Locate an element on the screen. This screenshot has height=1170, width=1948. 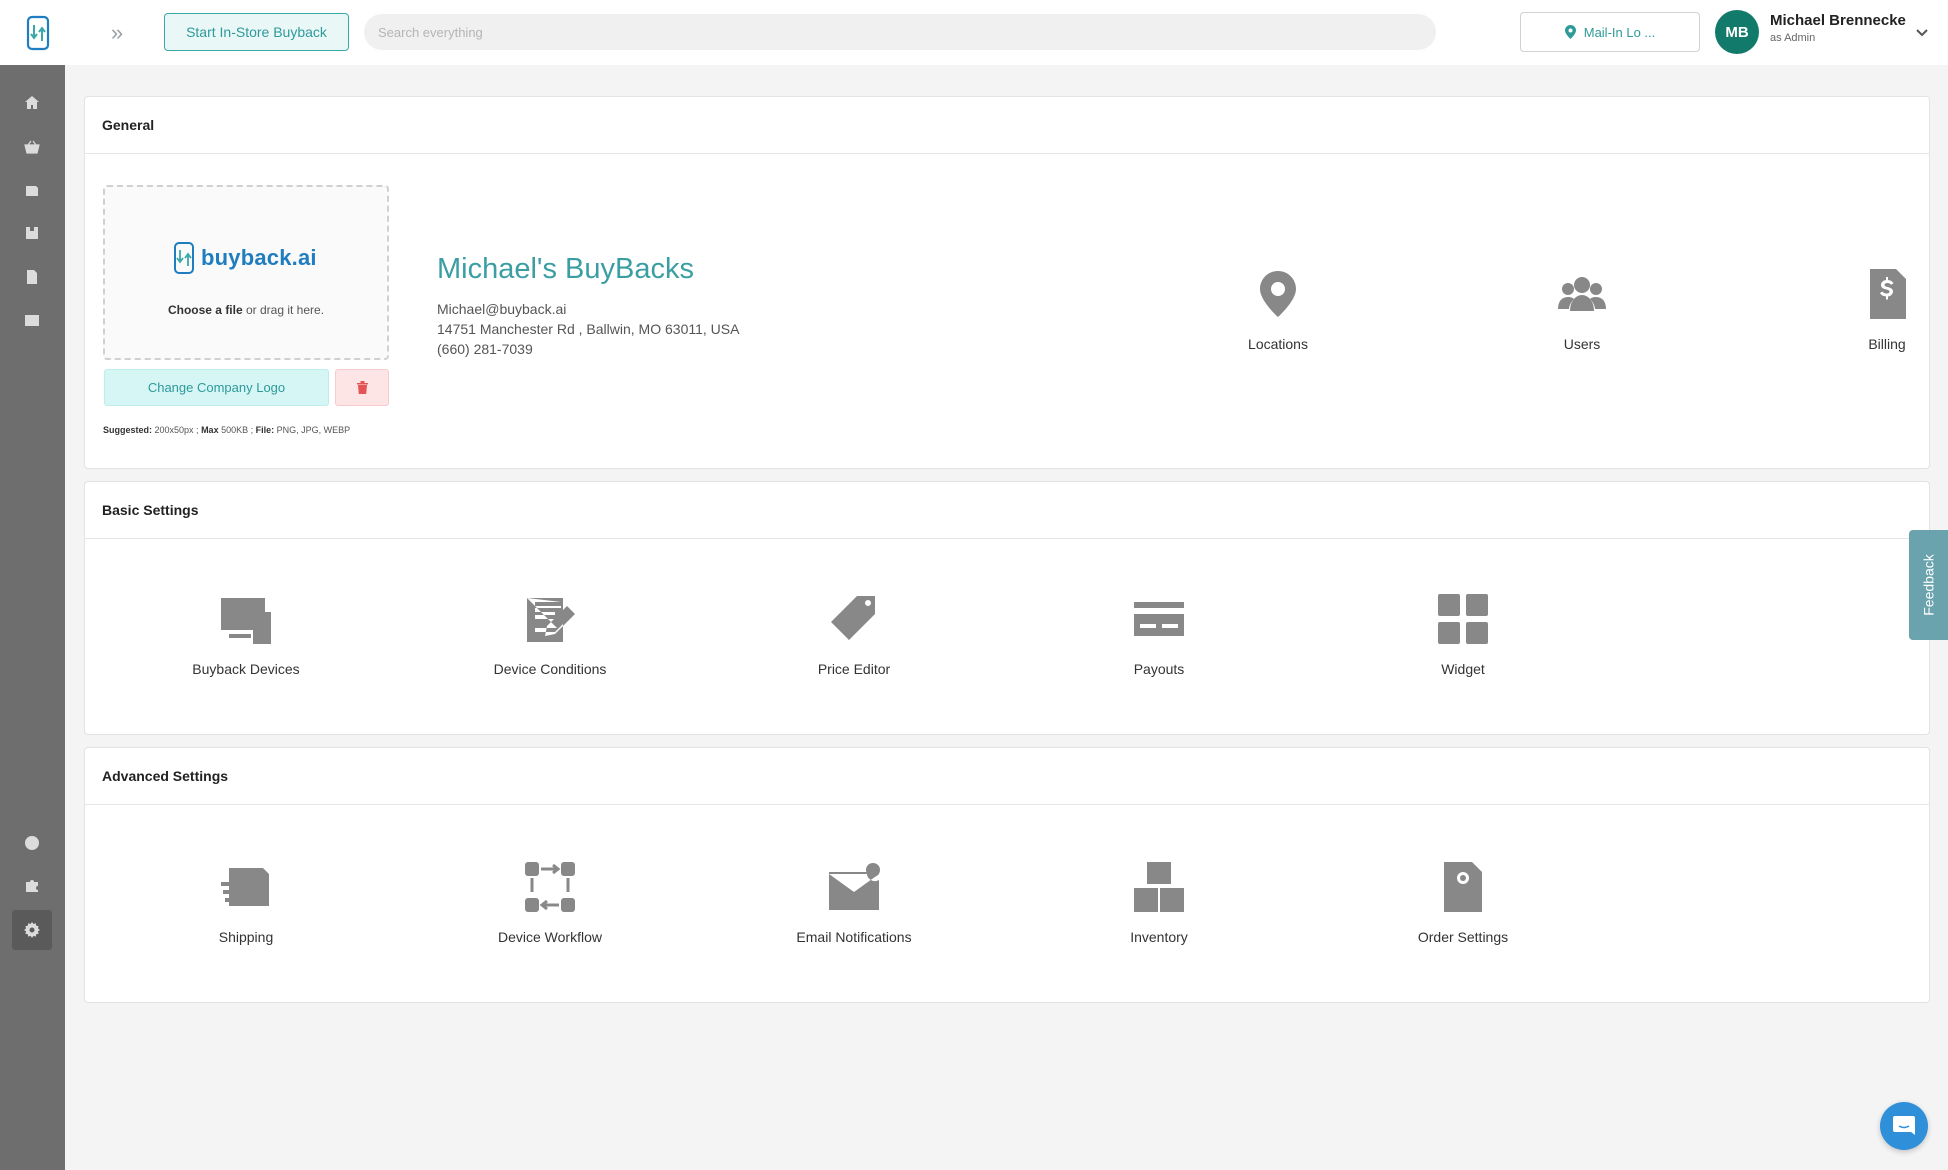
drop-hint: Choose a file or drag it here. is located at coordinates (246, 310).